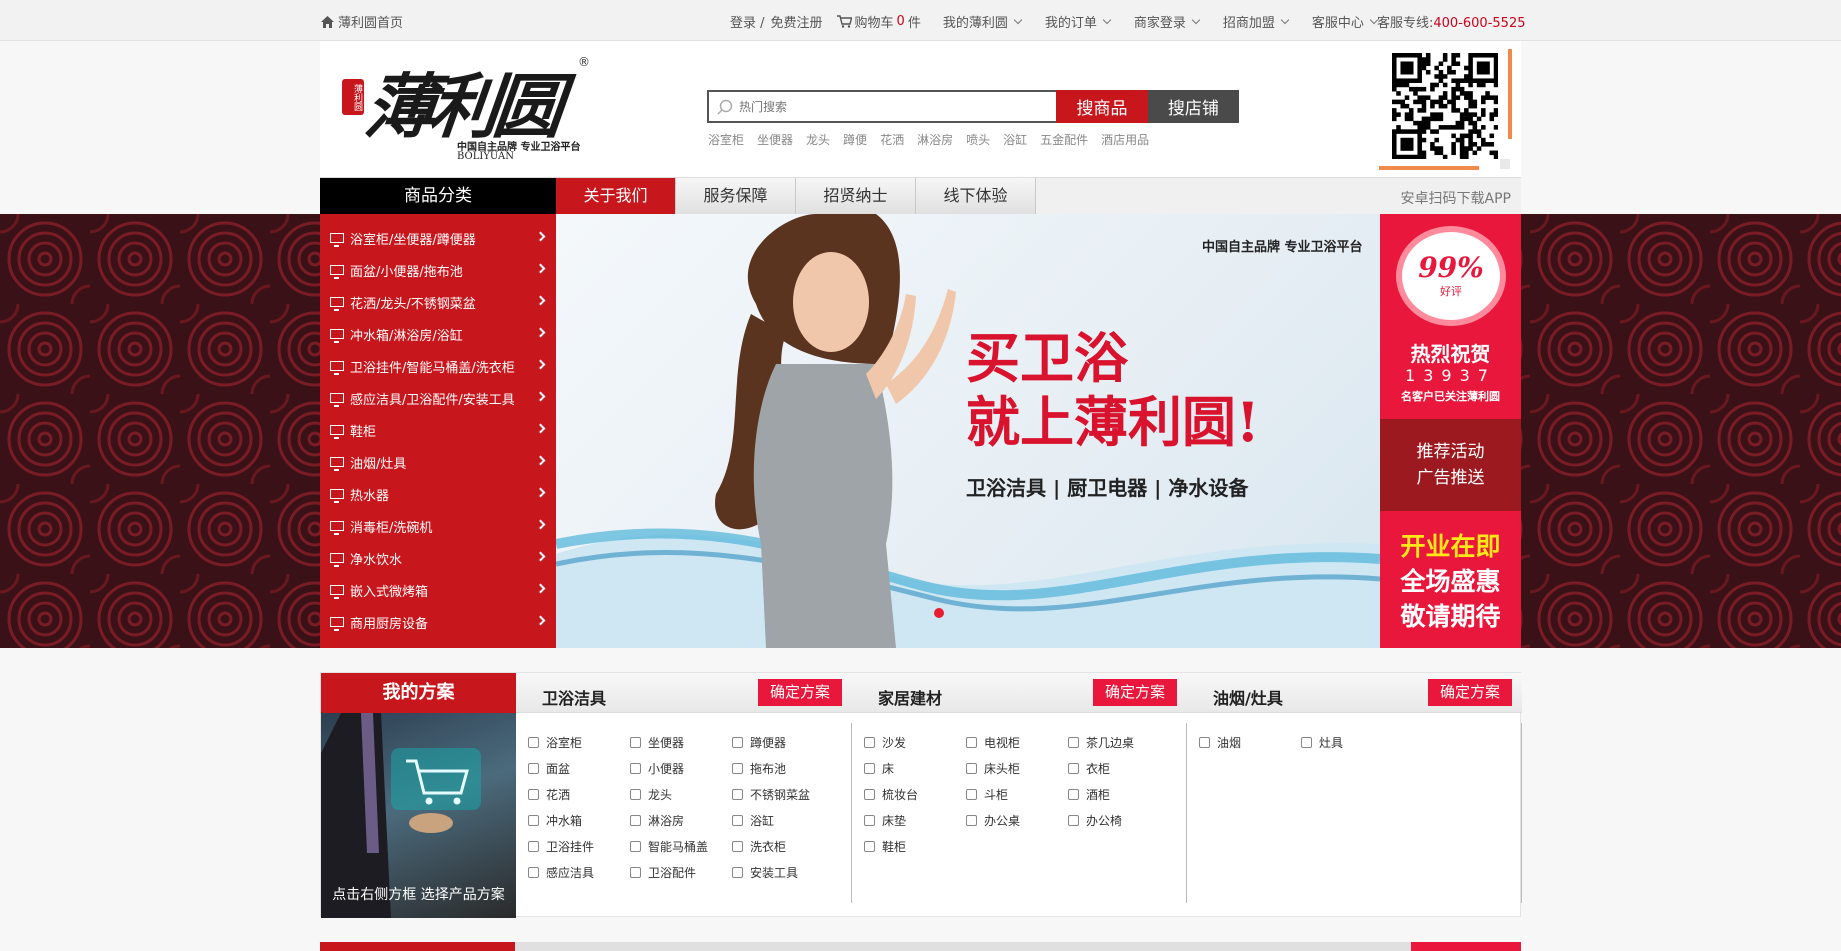  I want to click on plan-checkbox: 小便器, so click(681, 768).